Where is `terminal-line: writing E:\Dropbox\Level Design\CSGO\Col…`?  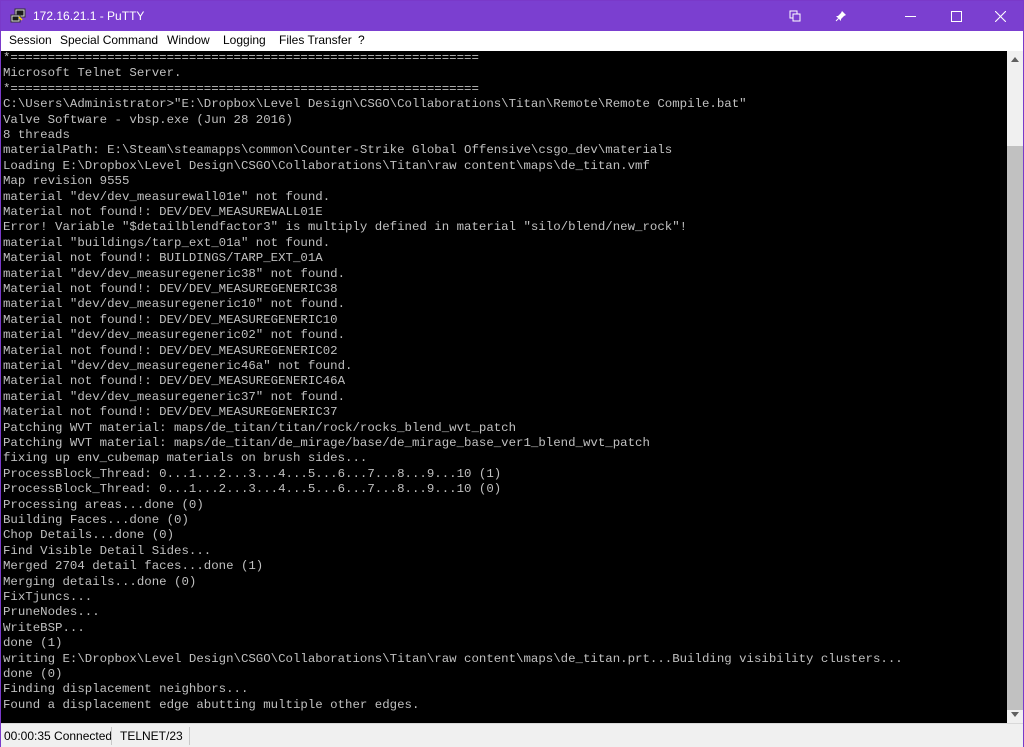 terminal-line: writing E:\Dropbox\Level Design\CSGO\Col… is located at coordinates (453, 658).